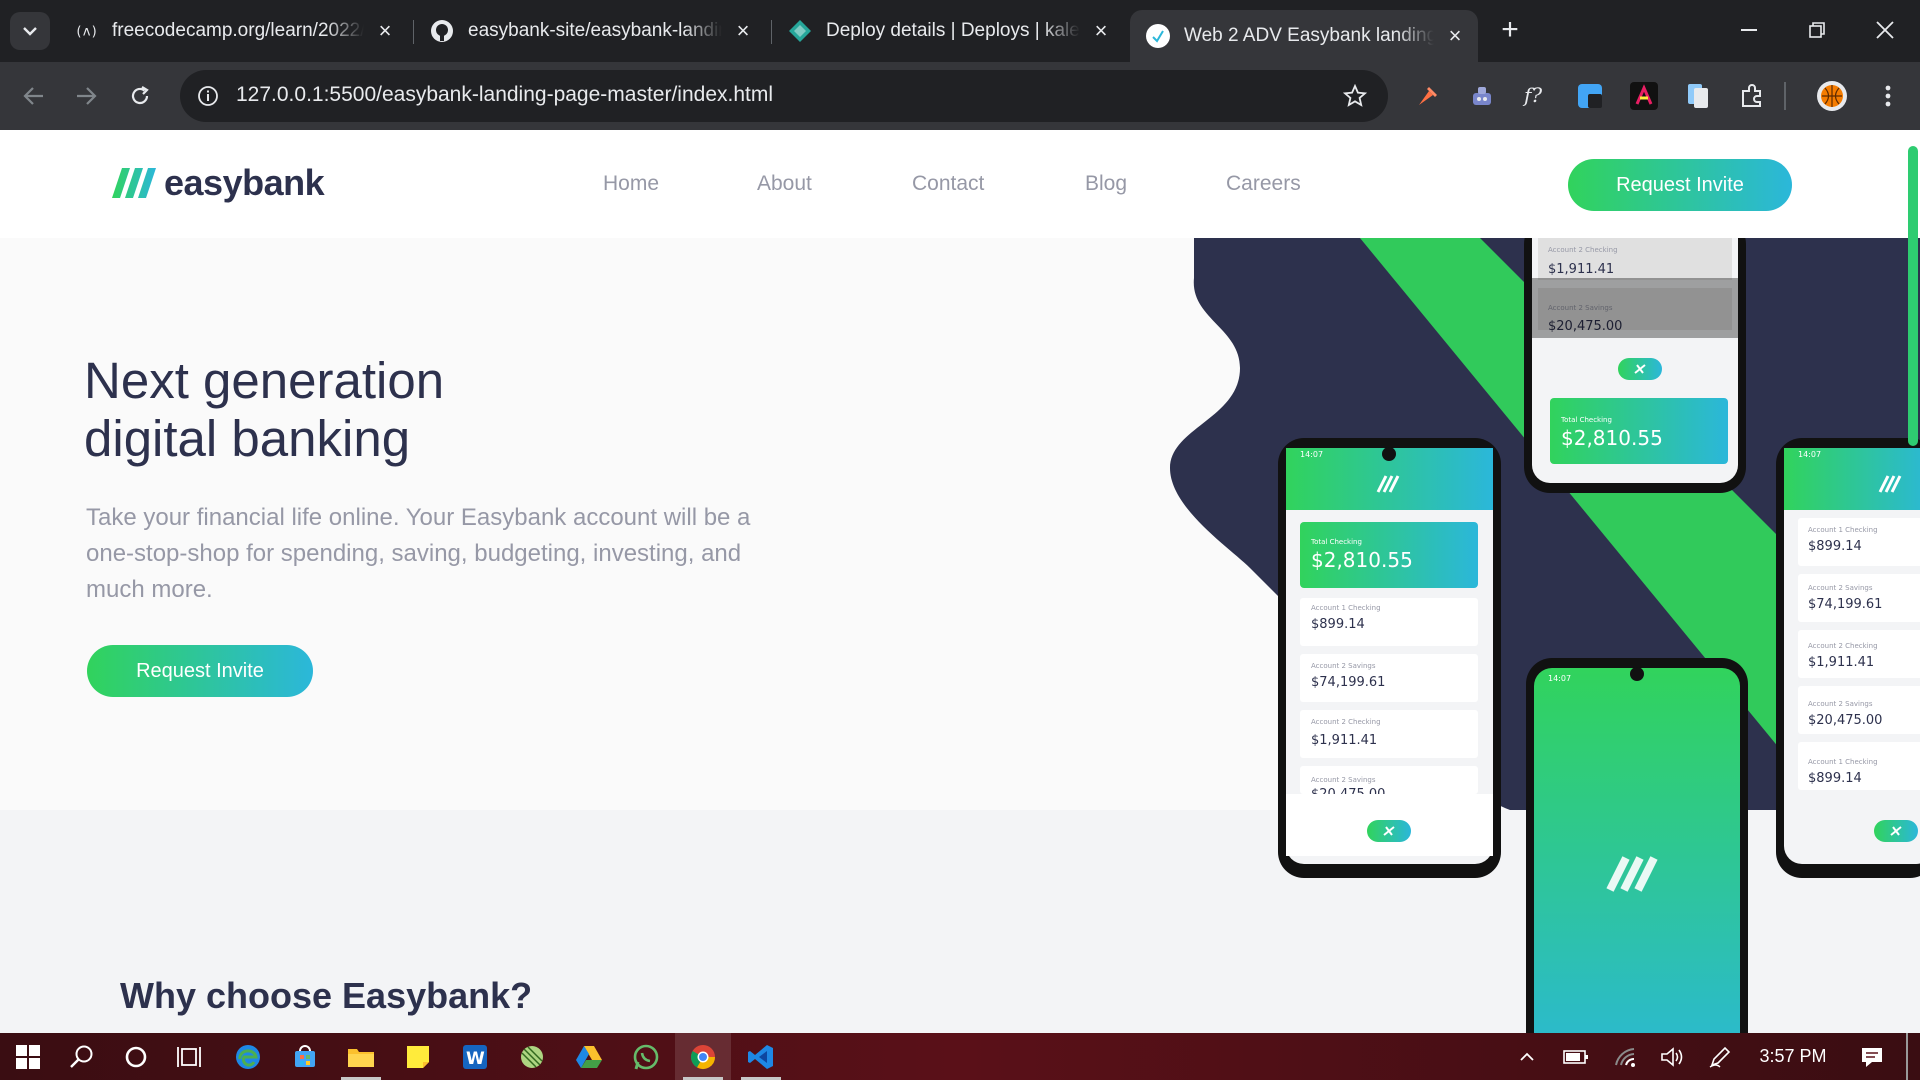 The image size is (1920, 1080). Describe the element at coordinates (1907, 1056) in the screenshot. I see `show-desktop-button` at that location.